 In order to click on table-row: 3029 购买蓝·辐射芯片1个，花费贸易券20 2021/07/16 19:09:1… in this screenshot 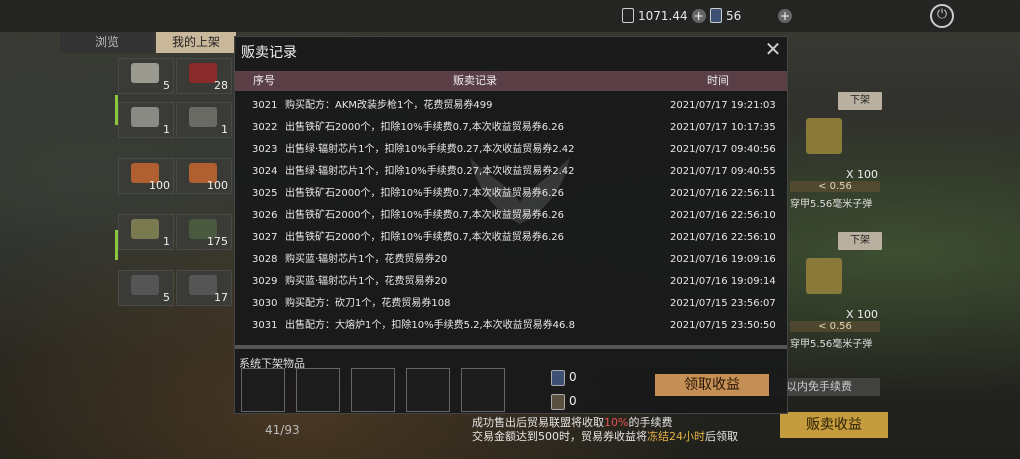, I will do `click(514, 281)`.